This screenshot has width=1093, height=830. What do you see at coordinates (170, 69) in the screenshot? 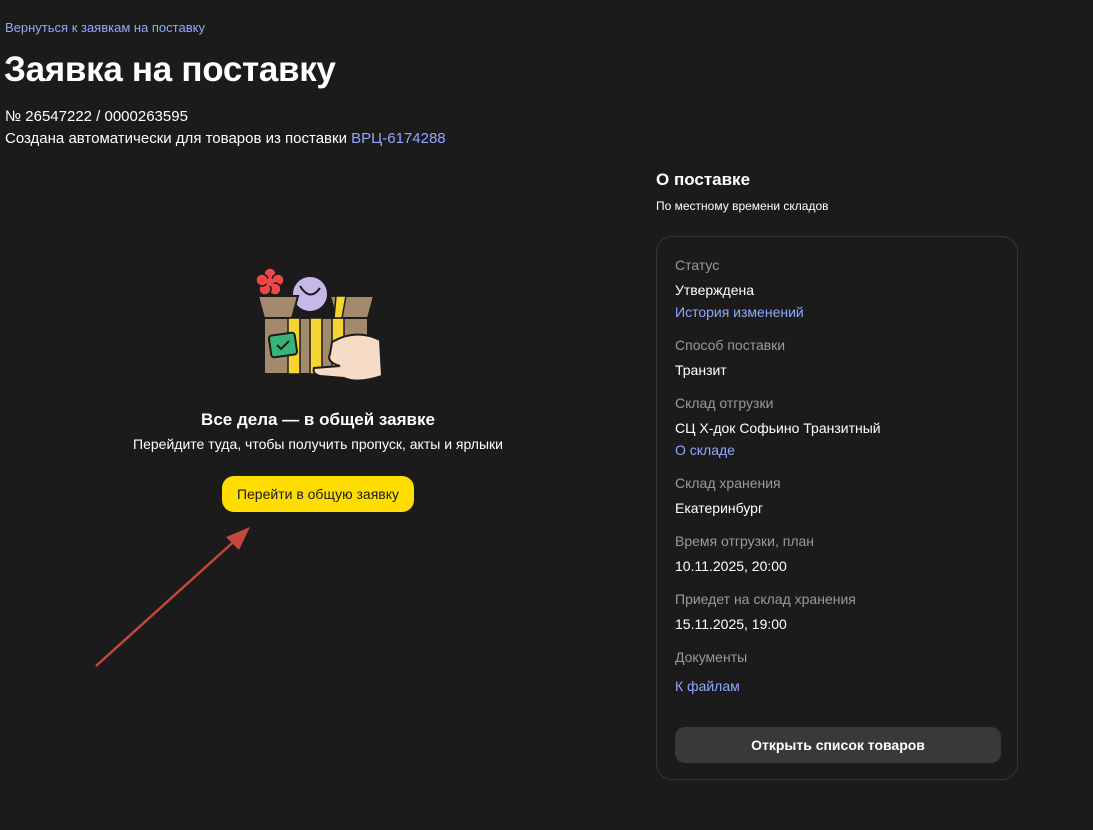
I see `page-title: Заявка на поставку` at bounding box center [170, 69].